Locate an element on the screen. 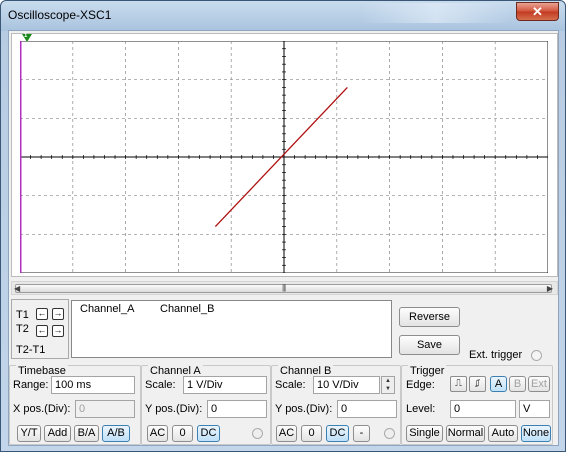 Image resolution: width=566 pixels, height=452 pixels. horizontal-scrollbar: ||| ◀ ▶ is located at coordinates (284, 288).